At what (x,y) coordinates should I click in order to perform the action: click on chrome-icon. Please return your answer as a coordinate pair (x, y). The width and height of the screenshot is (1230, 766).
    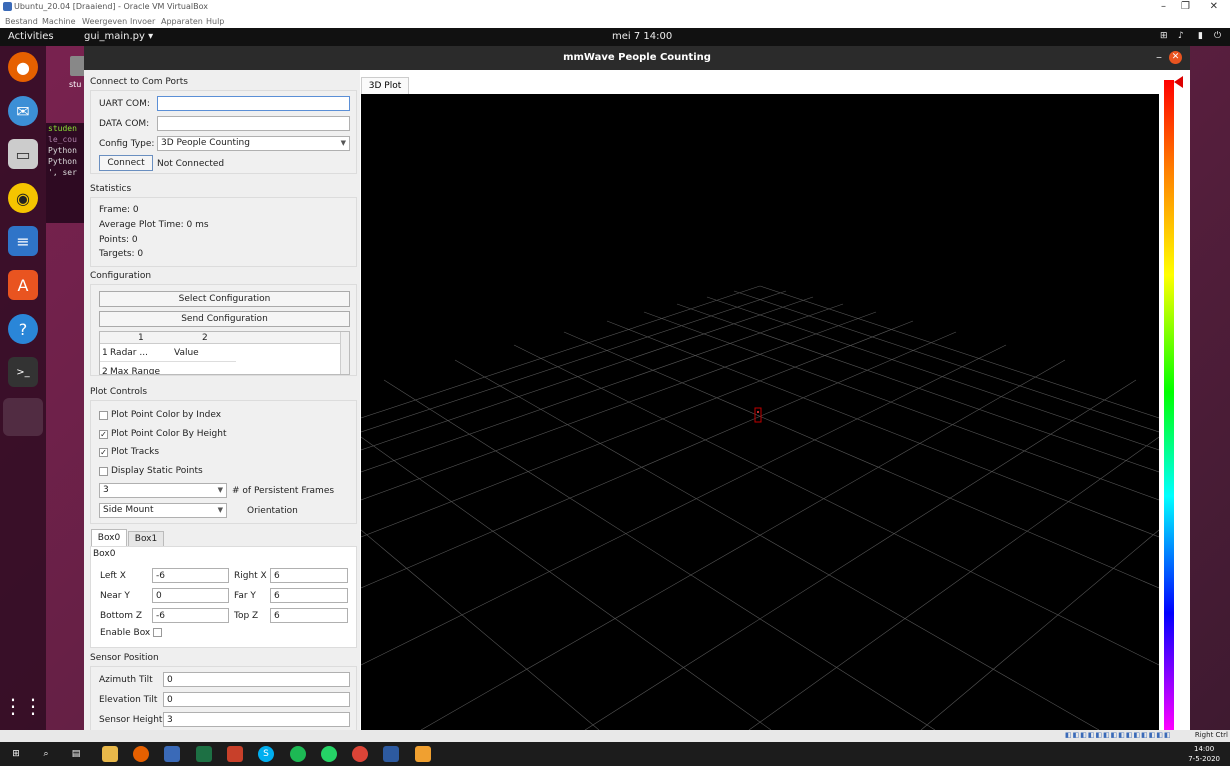
    Looking at the image, I should click on (360, 754).